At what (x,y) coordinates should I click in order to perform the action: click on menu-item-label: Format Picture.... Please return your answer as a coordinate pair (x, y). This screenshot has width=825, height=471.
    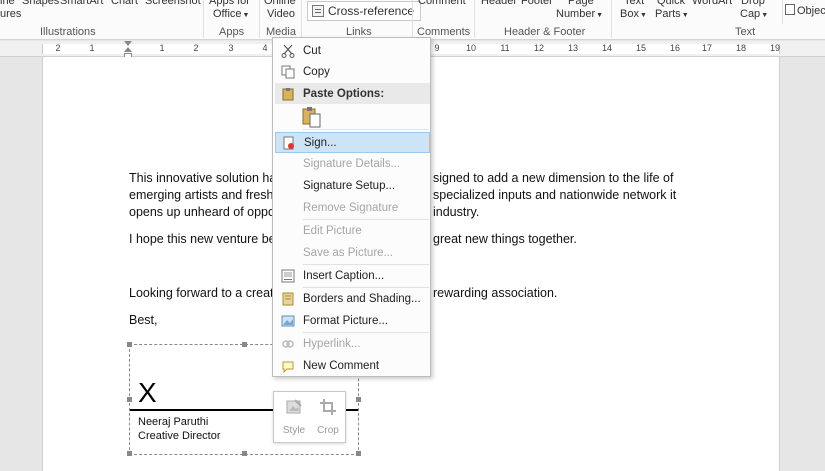
    Looking at the image, I should click on (345, 320).